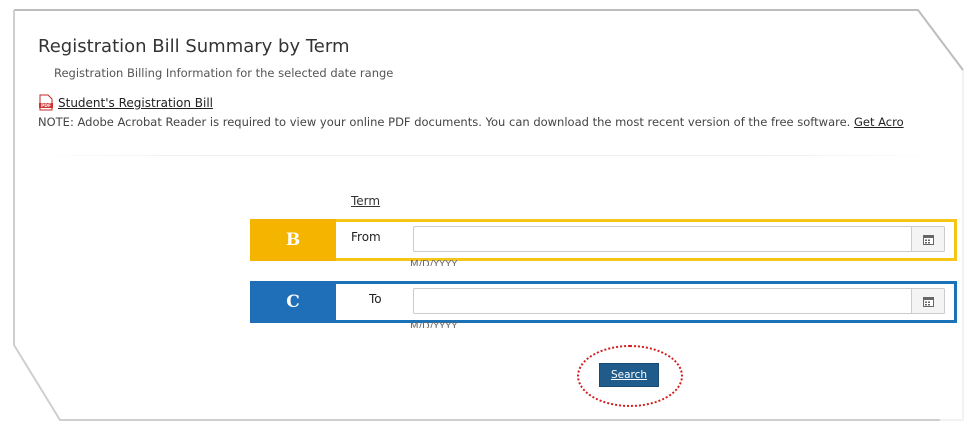  Describe the element at coordinates (293, 240) in the screenshot. I see `badge-b: B` at that location.